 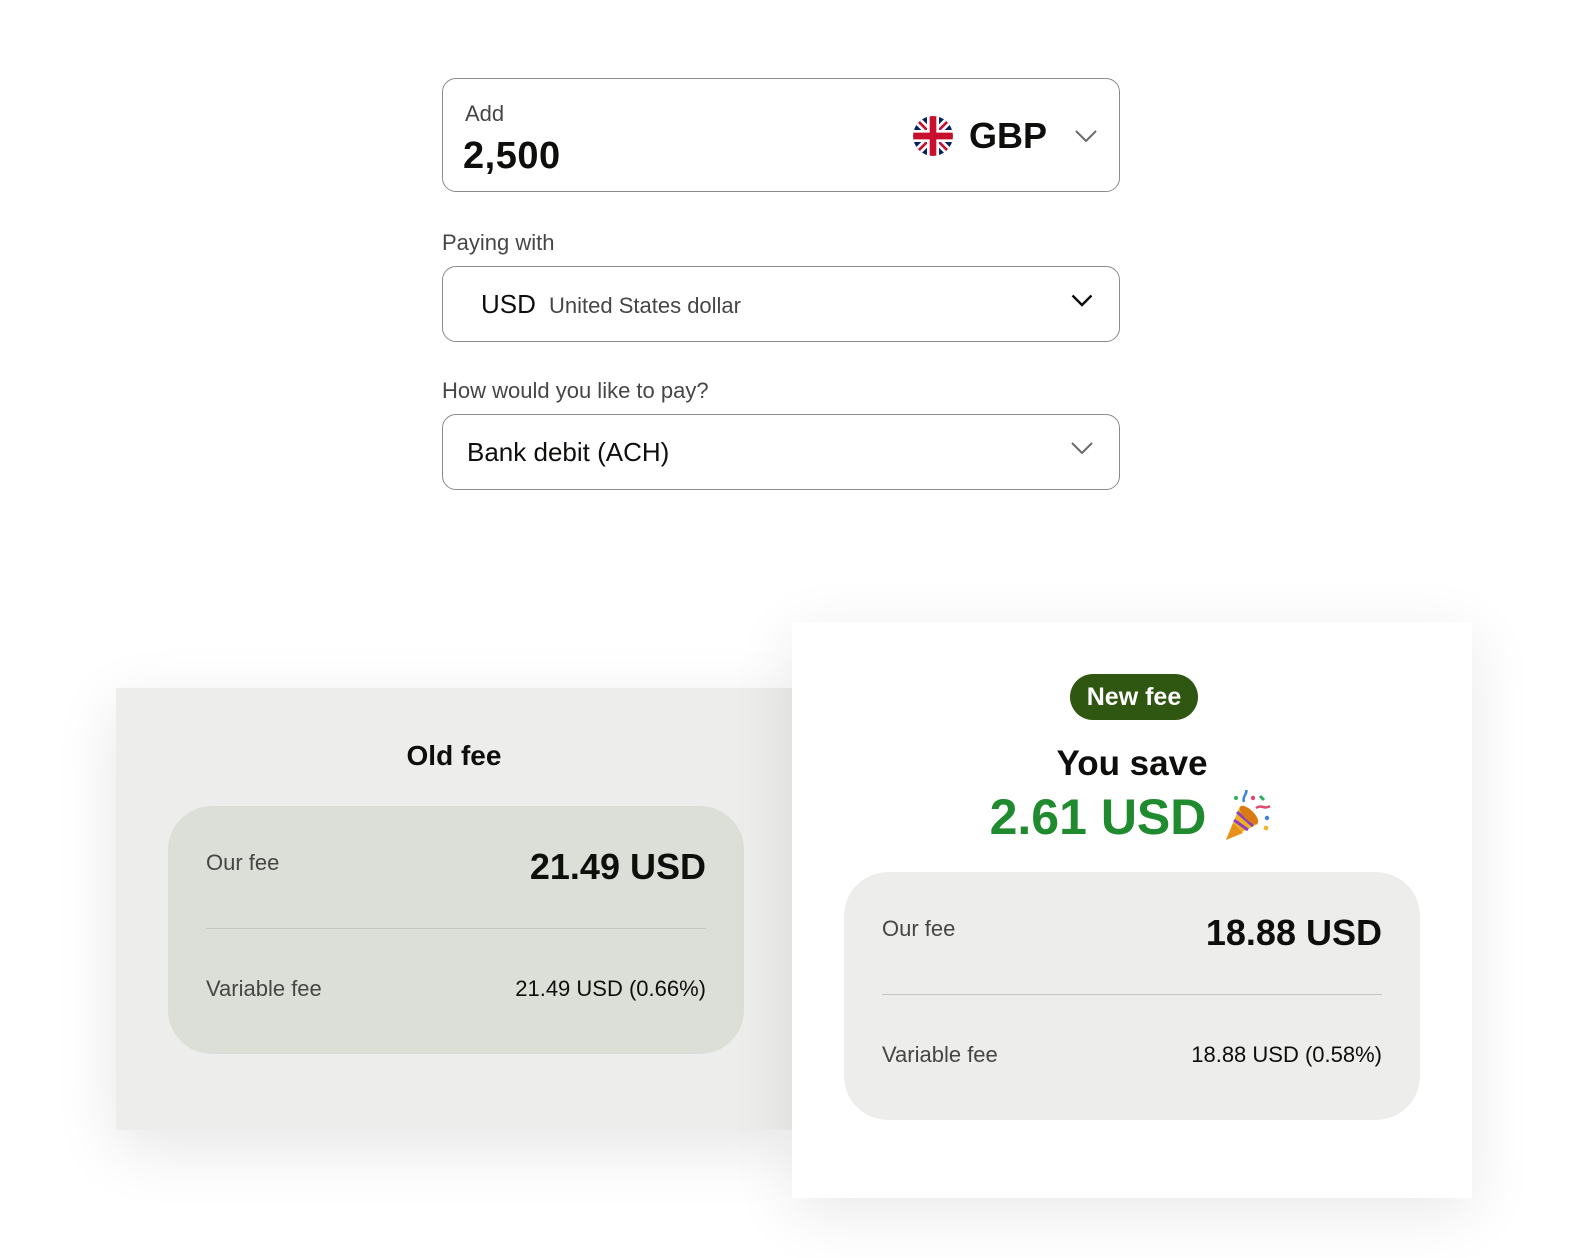 I want to click on payment-method-value: Bank debit (ACH), so click(x=568, y=452).